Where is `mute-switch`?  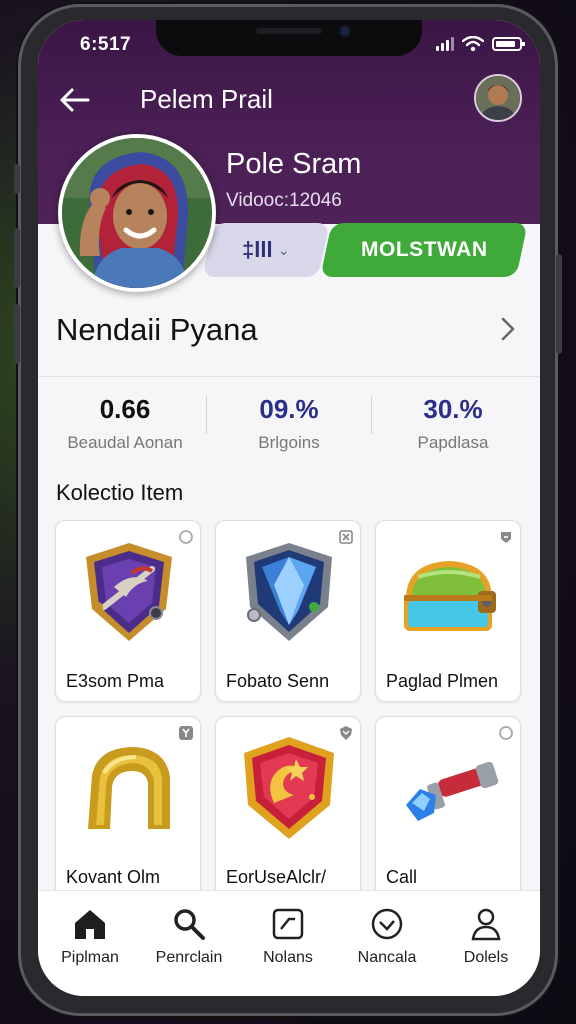 mute-switch is located at coordinates (17, 179).